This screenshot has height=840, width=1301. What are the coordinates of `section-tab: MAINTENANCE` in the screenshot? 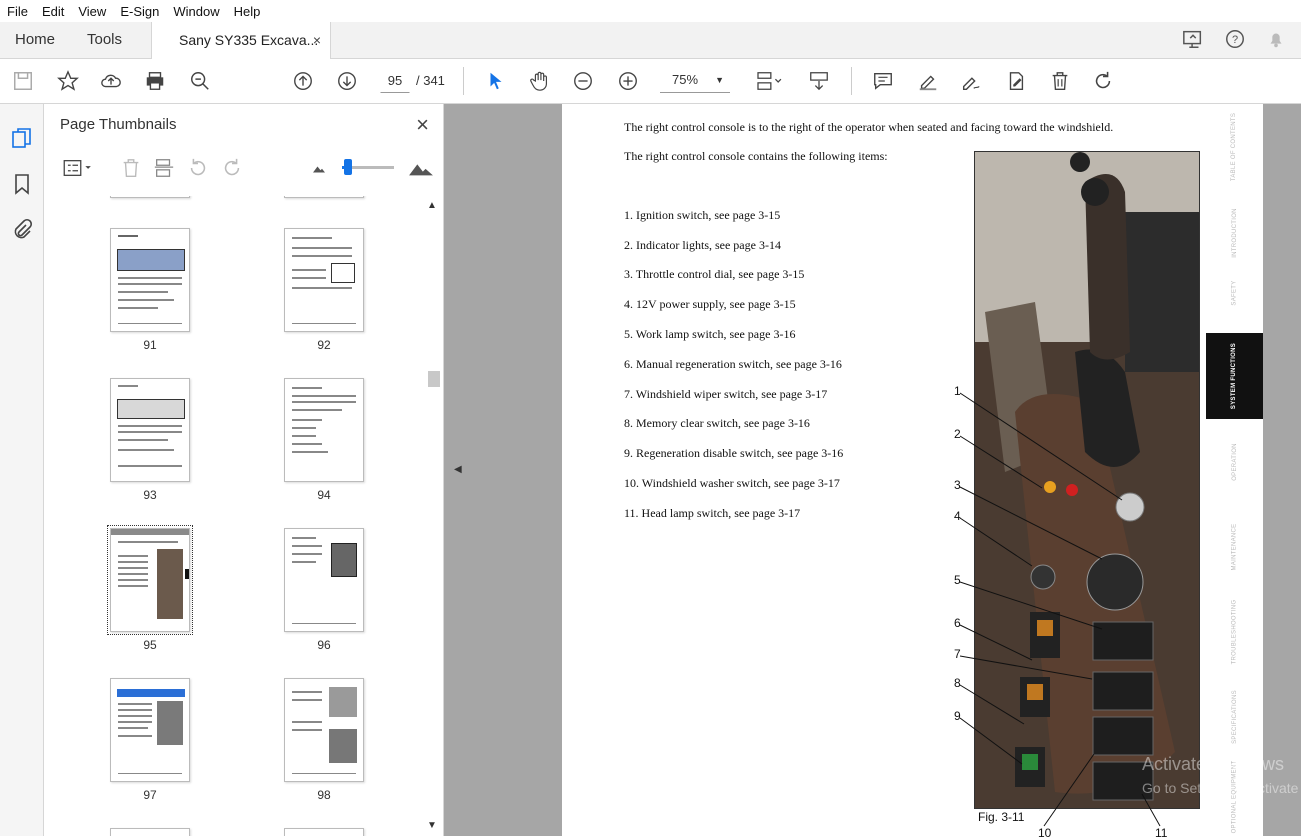 It's located at (1234, 547).